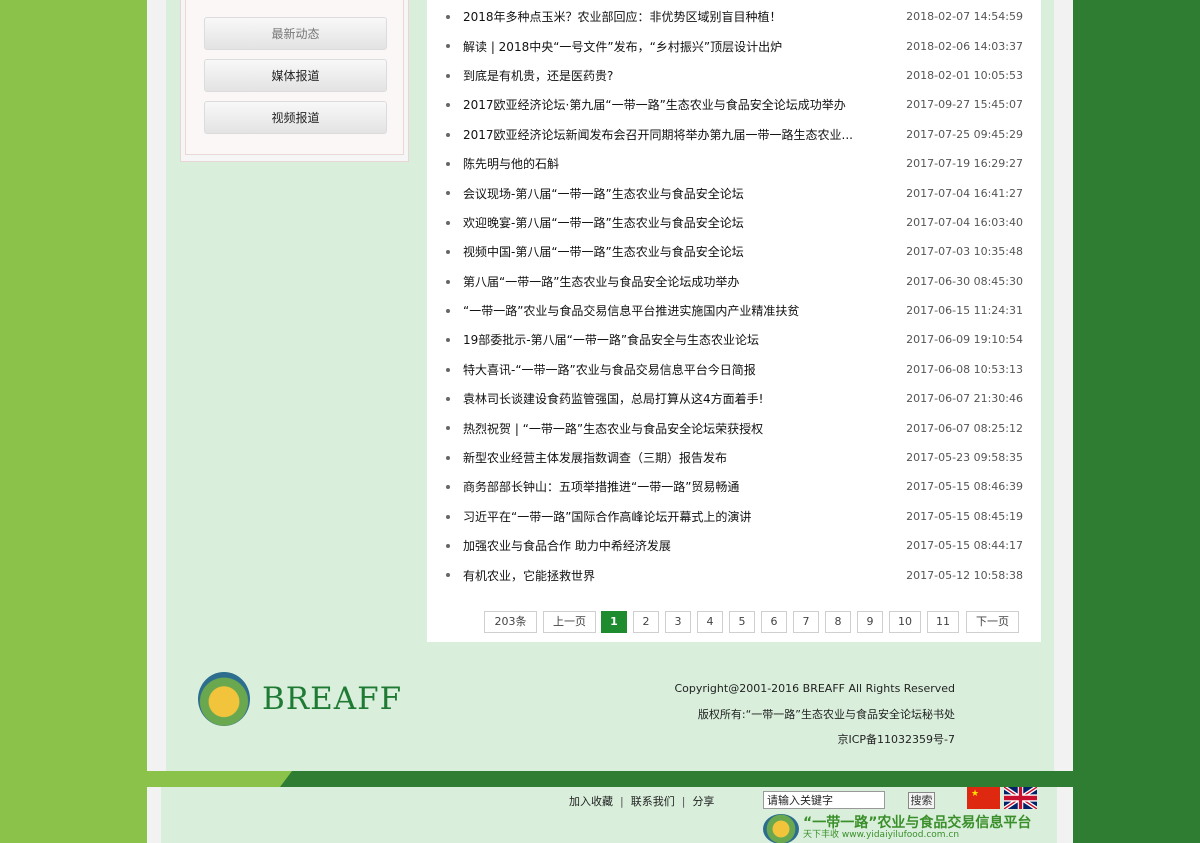 Image resolution: width=1200 pixels, height=843 pixels. What do you see at coordinates (663, 428) in the screenshot?
I see `news-title-link: 热烈祝贺 | “一带一路”生态农业与食品安全论坛荣获授权` at bounding box center [663, 428].